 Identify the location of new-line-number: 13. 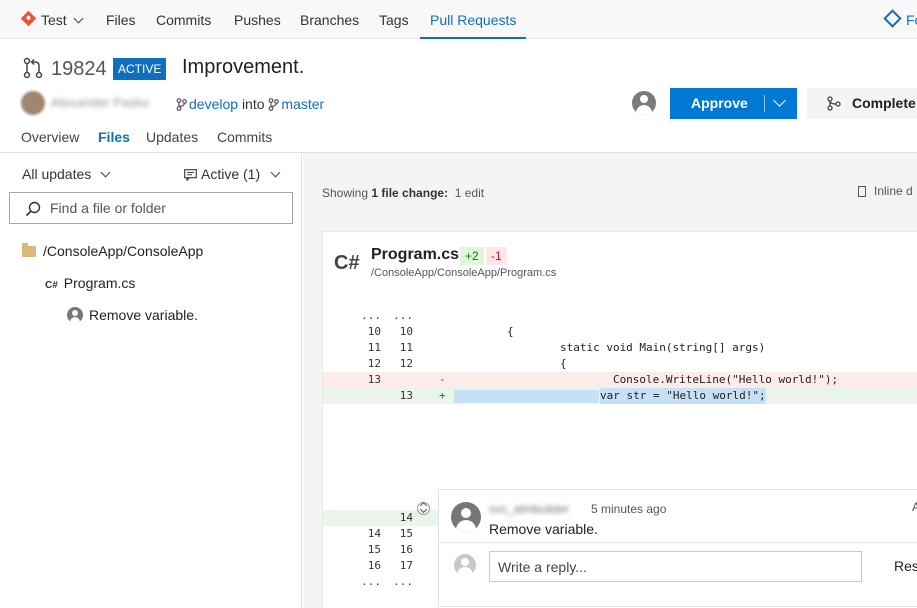
(406, 395).